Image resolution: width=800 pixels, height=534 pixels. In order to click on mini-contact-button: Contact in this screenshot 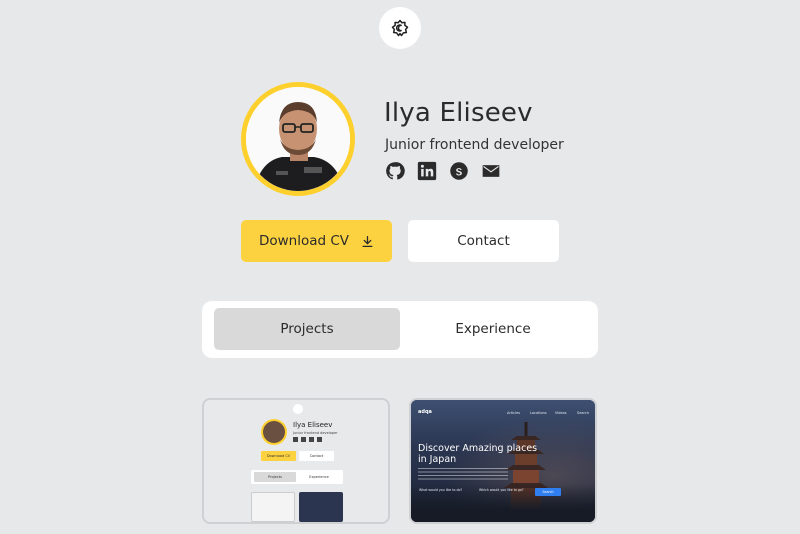, I will do `click(316, 456)`.